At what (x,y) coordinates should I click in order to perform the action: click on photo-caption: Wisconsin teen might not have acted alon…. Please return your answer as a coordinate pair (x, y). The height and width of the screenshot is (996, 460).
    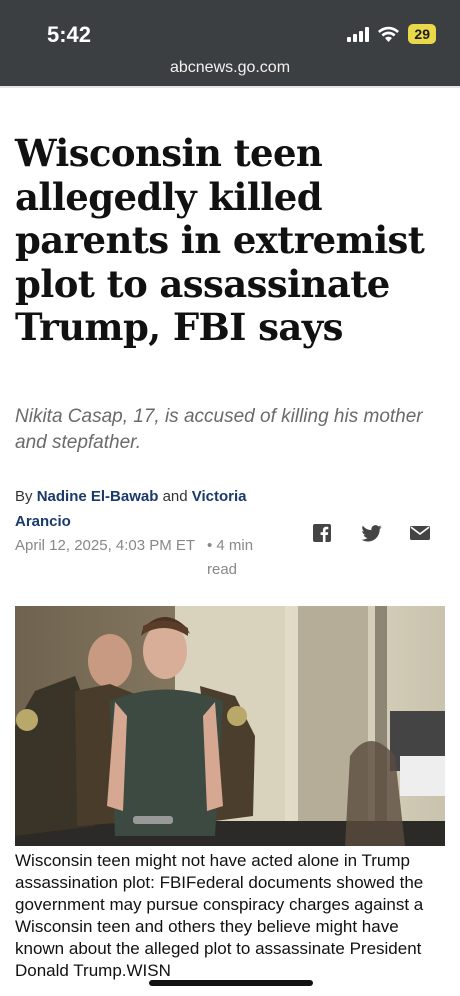
    Looking at the image, I should click on (219, 915).